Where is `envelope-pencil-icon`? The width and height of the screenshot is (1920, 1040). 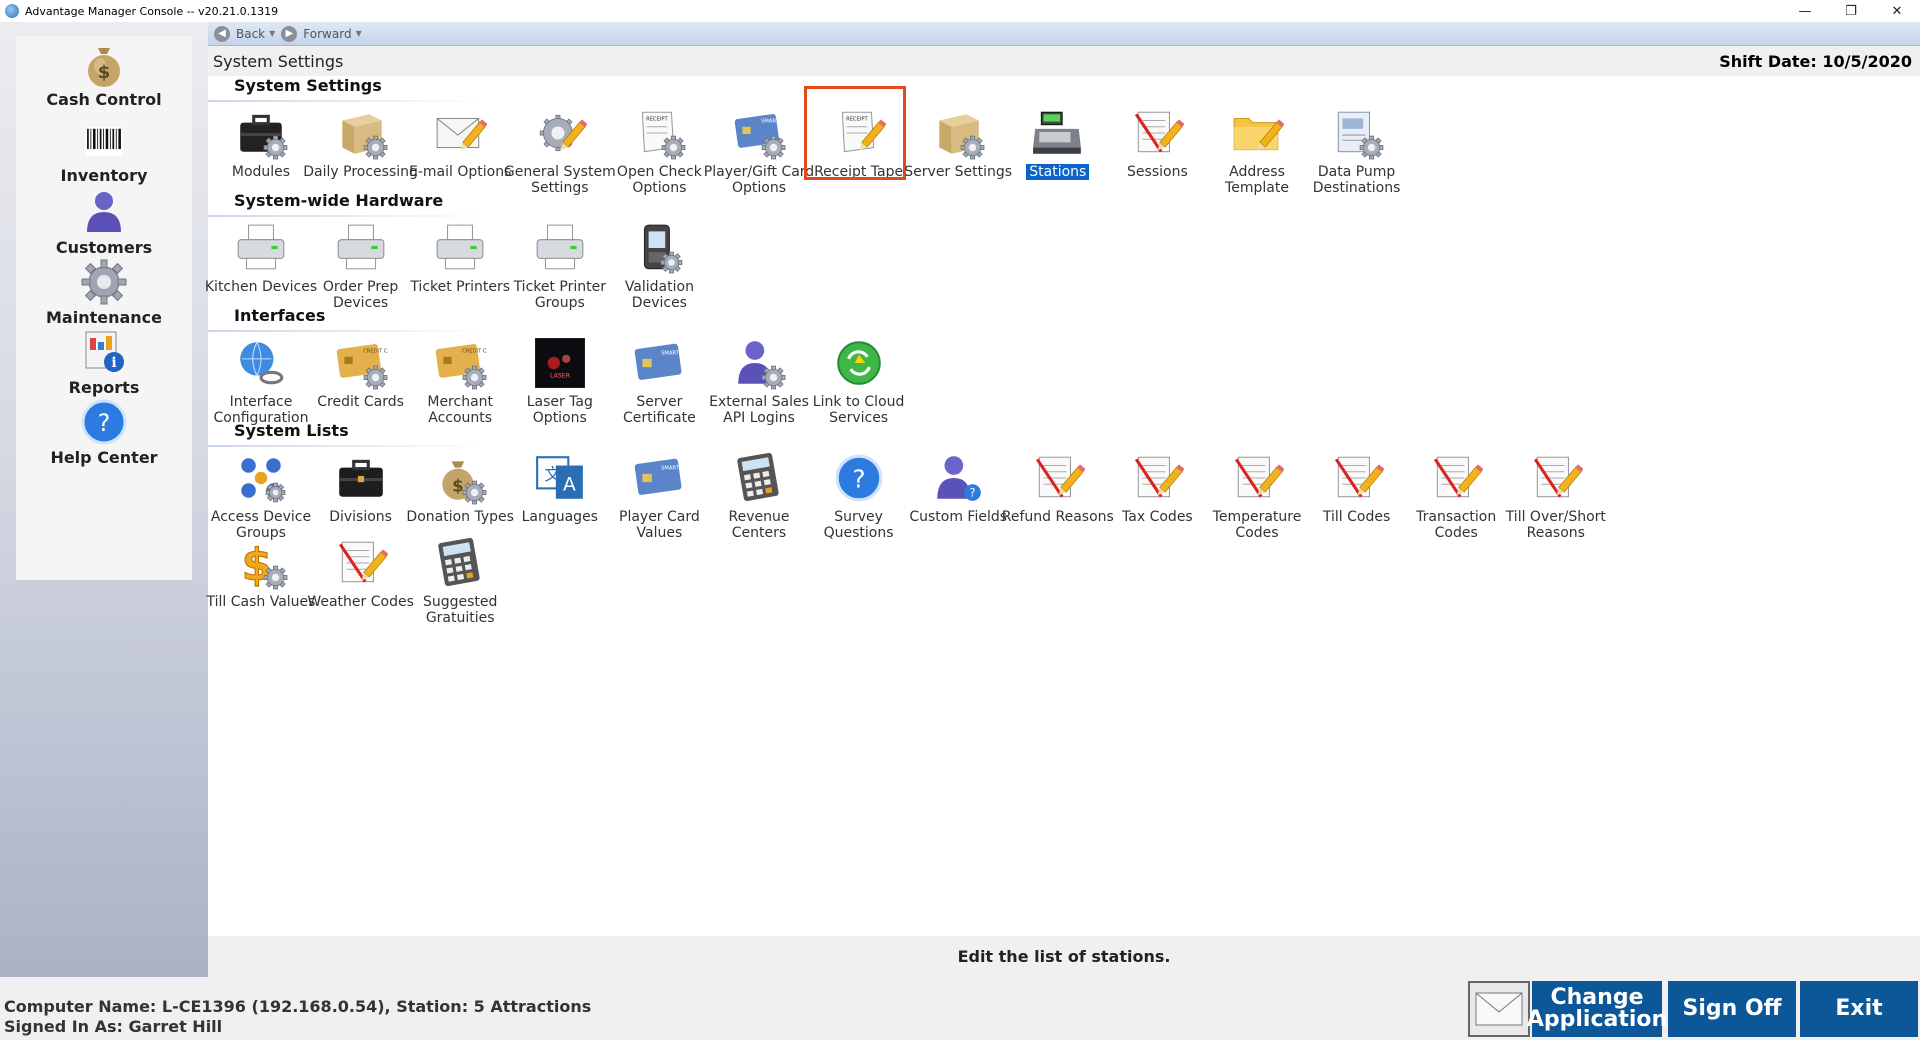
envelope-pencil-icon is located at coordinates (462, 134).